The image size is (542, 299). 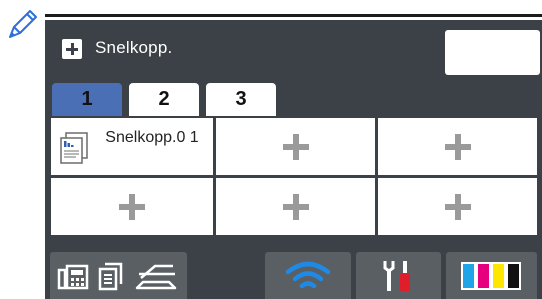 I want to click on copy-document-icon, so click(x=74, y=148).